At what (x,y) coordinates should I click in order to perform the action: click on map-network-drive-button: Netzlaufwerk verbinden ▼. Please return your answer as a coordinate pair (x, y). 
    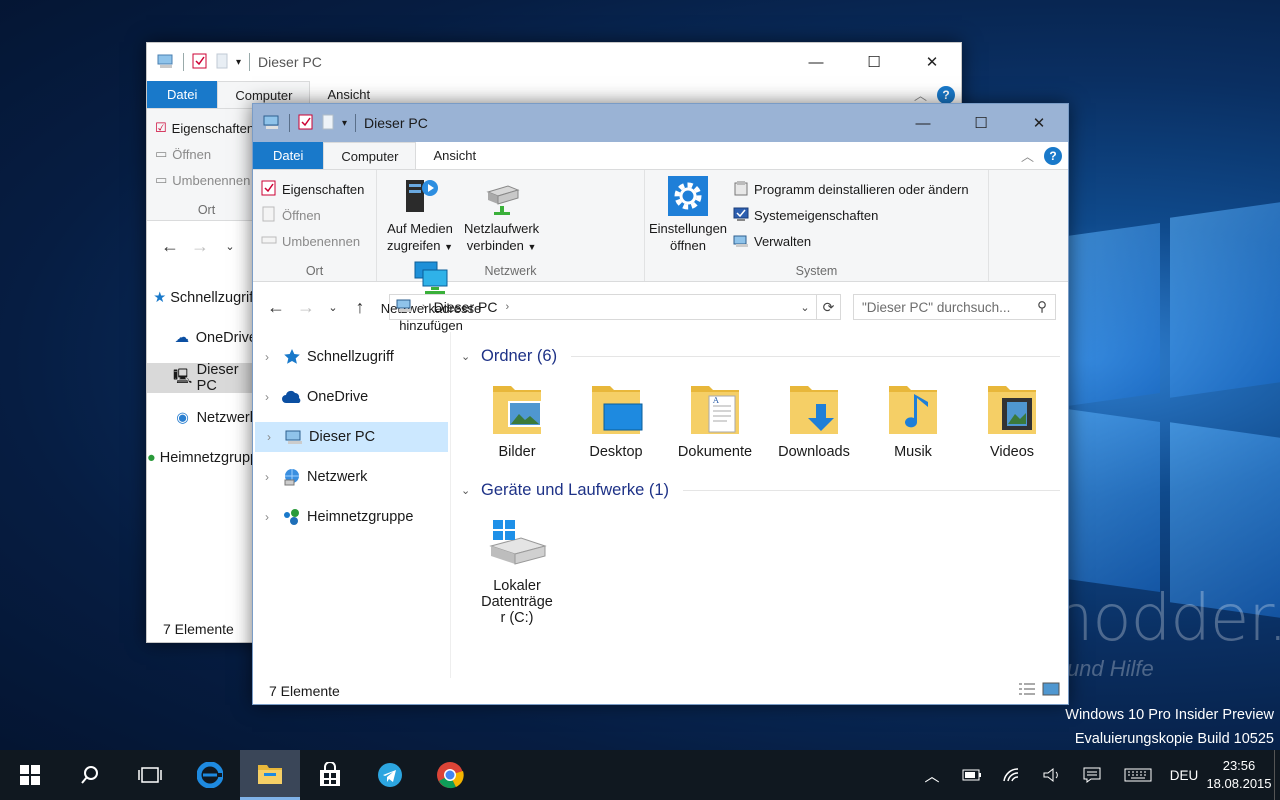
    Looking at the image, I should click on (502, 216).